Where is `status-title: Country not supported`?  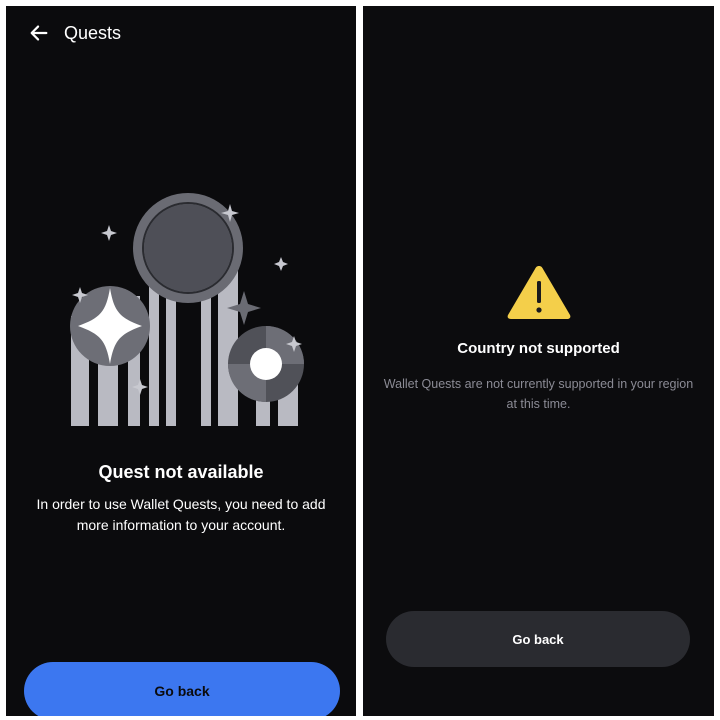
status-title: Country not supported is located at coordinates (538, 348).